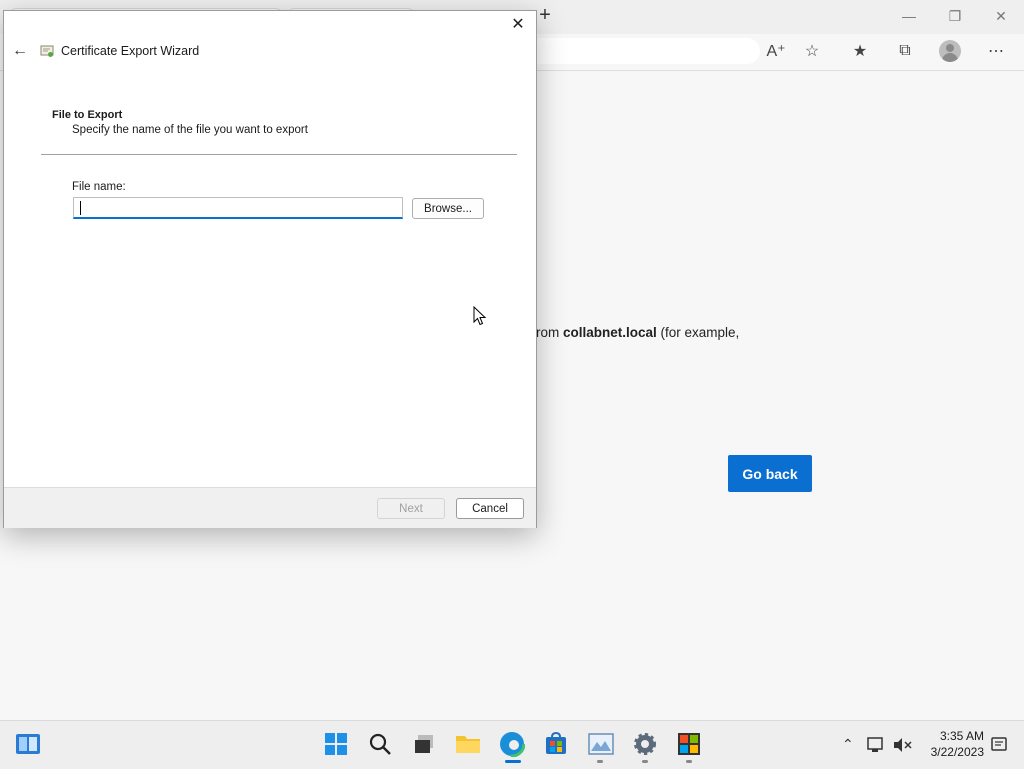  I want to click on section-title: File to Export, so click(87, 115).